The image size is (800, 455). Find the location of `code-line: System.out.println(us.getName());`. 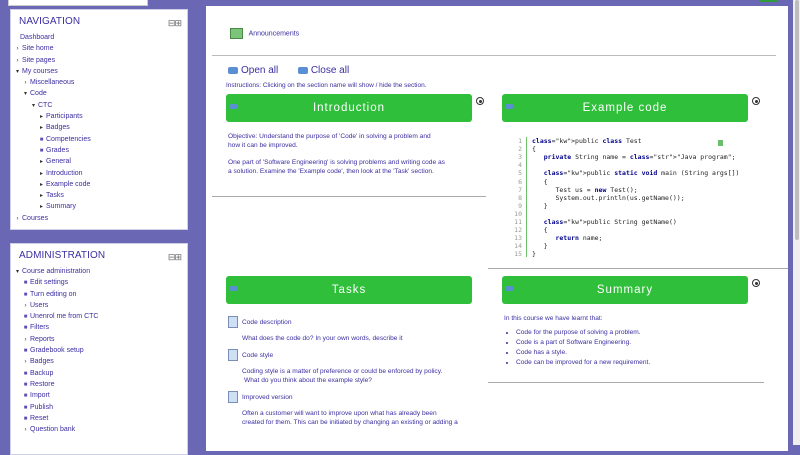

code-line: System.out.println(us.getName()); is located at coordinates (608, 197).